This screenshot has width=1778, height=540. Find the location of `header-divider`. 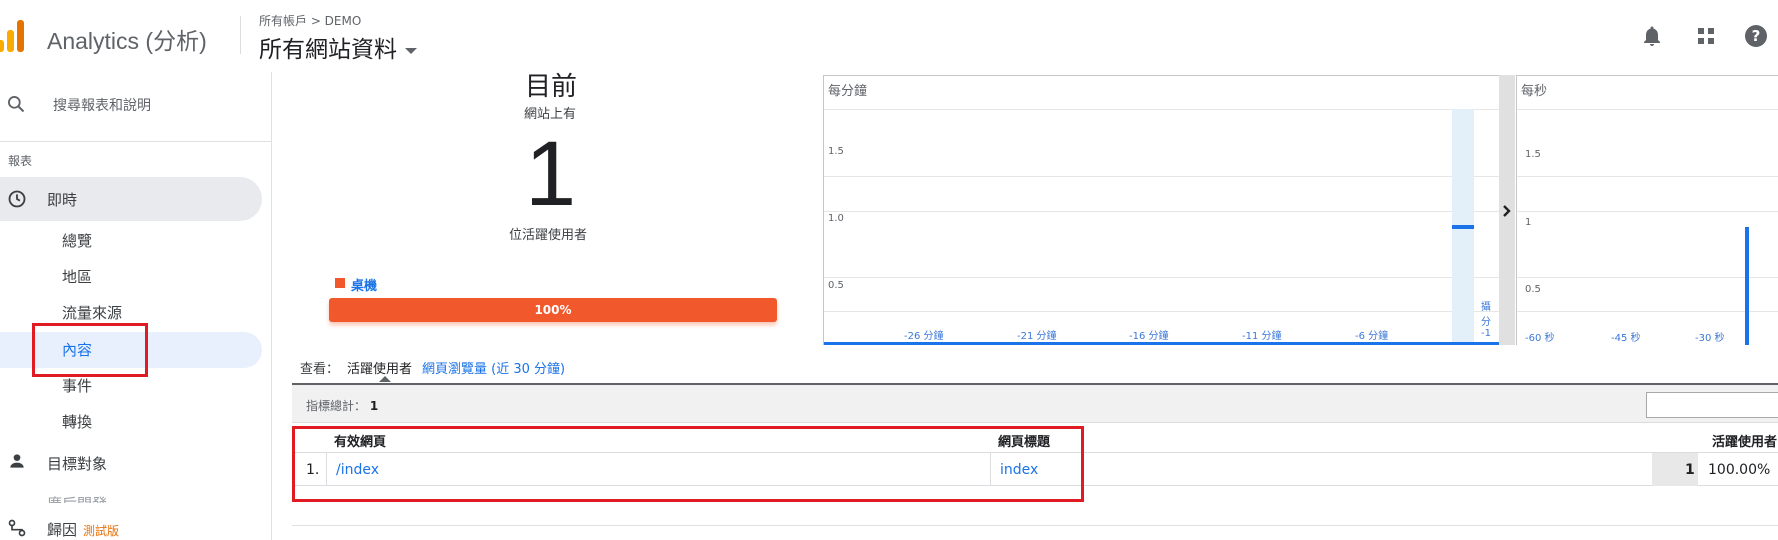

header-divider is located at coordinates (240, 35).